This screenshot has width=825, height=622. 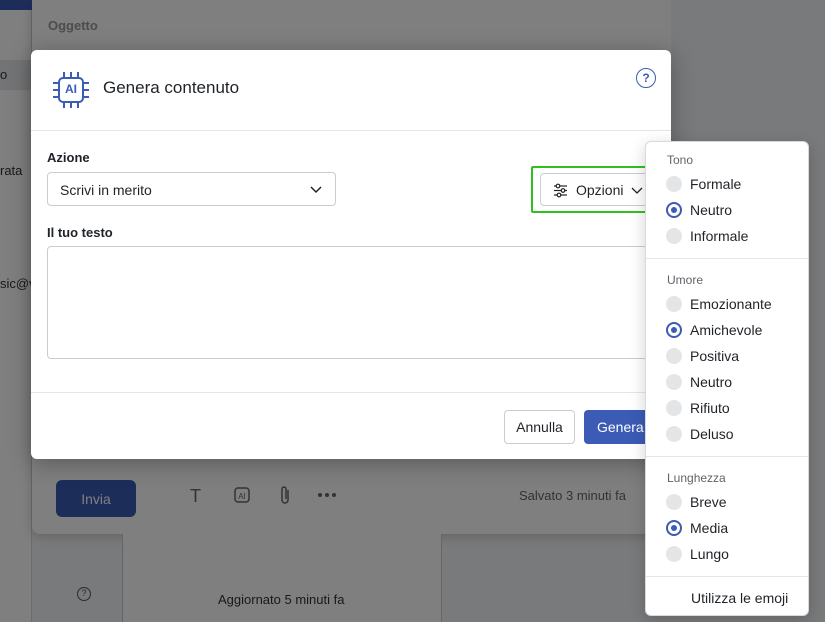 I want to click on radio-option: Breve, so click(x=696, y=502).